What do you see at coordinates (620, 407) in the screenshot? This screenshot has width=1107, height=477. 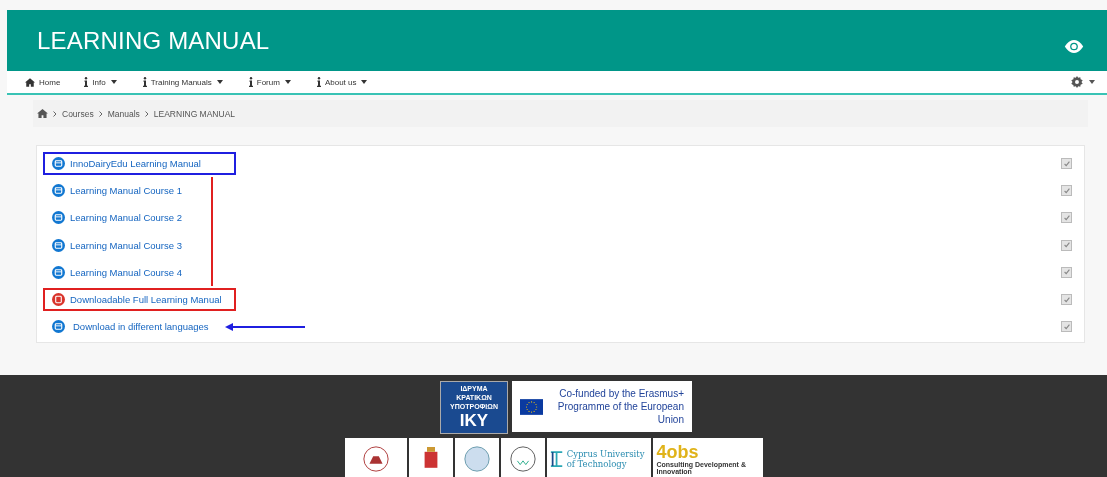 I see `logo-text: Co-funded by the Erasmus+ Programme of the European Union` at bounding box center [620, 407].